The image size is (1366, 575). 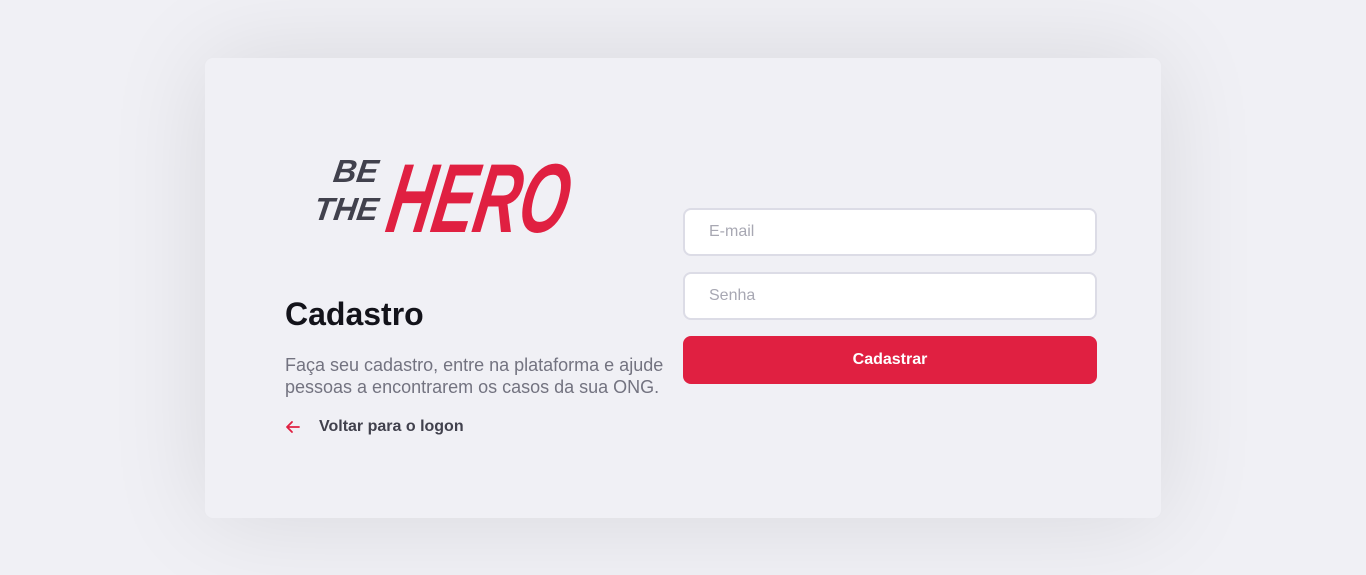 What do you see at coordinates (890, 360) in the screenshot?
I see `register-button: Cadastrar` at bounding box center [890, 360].